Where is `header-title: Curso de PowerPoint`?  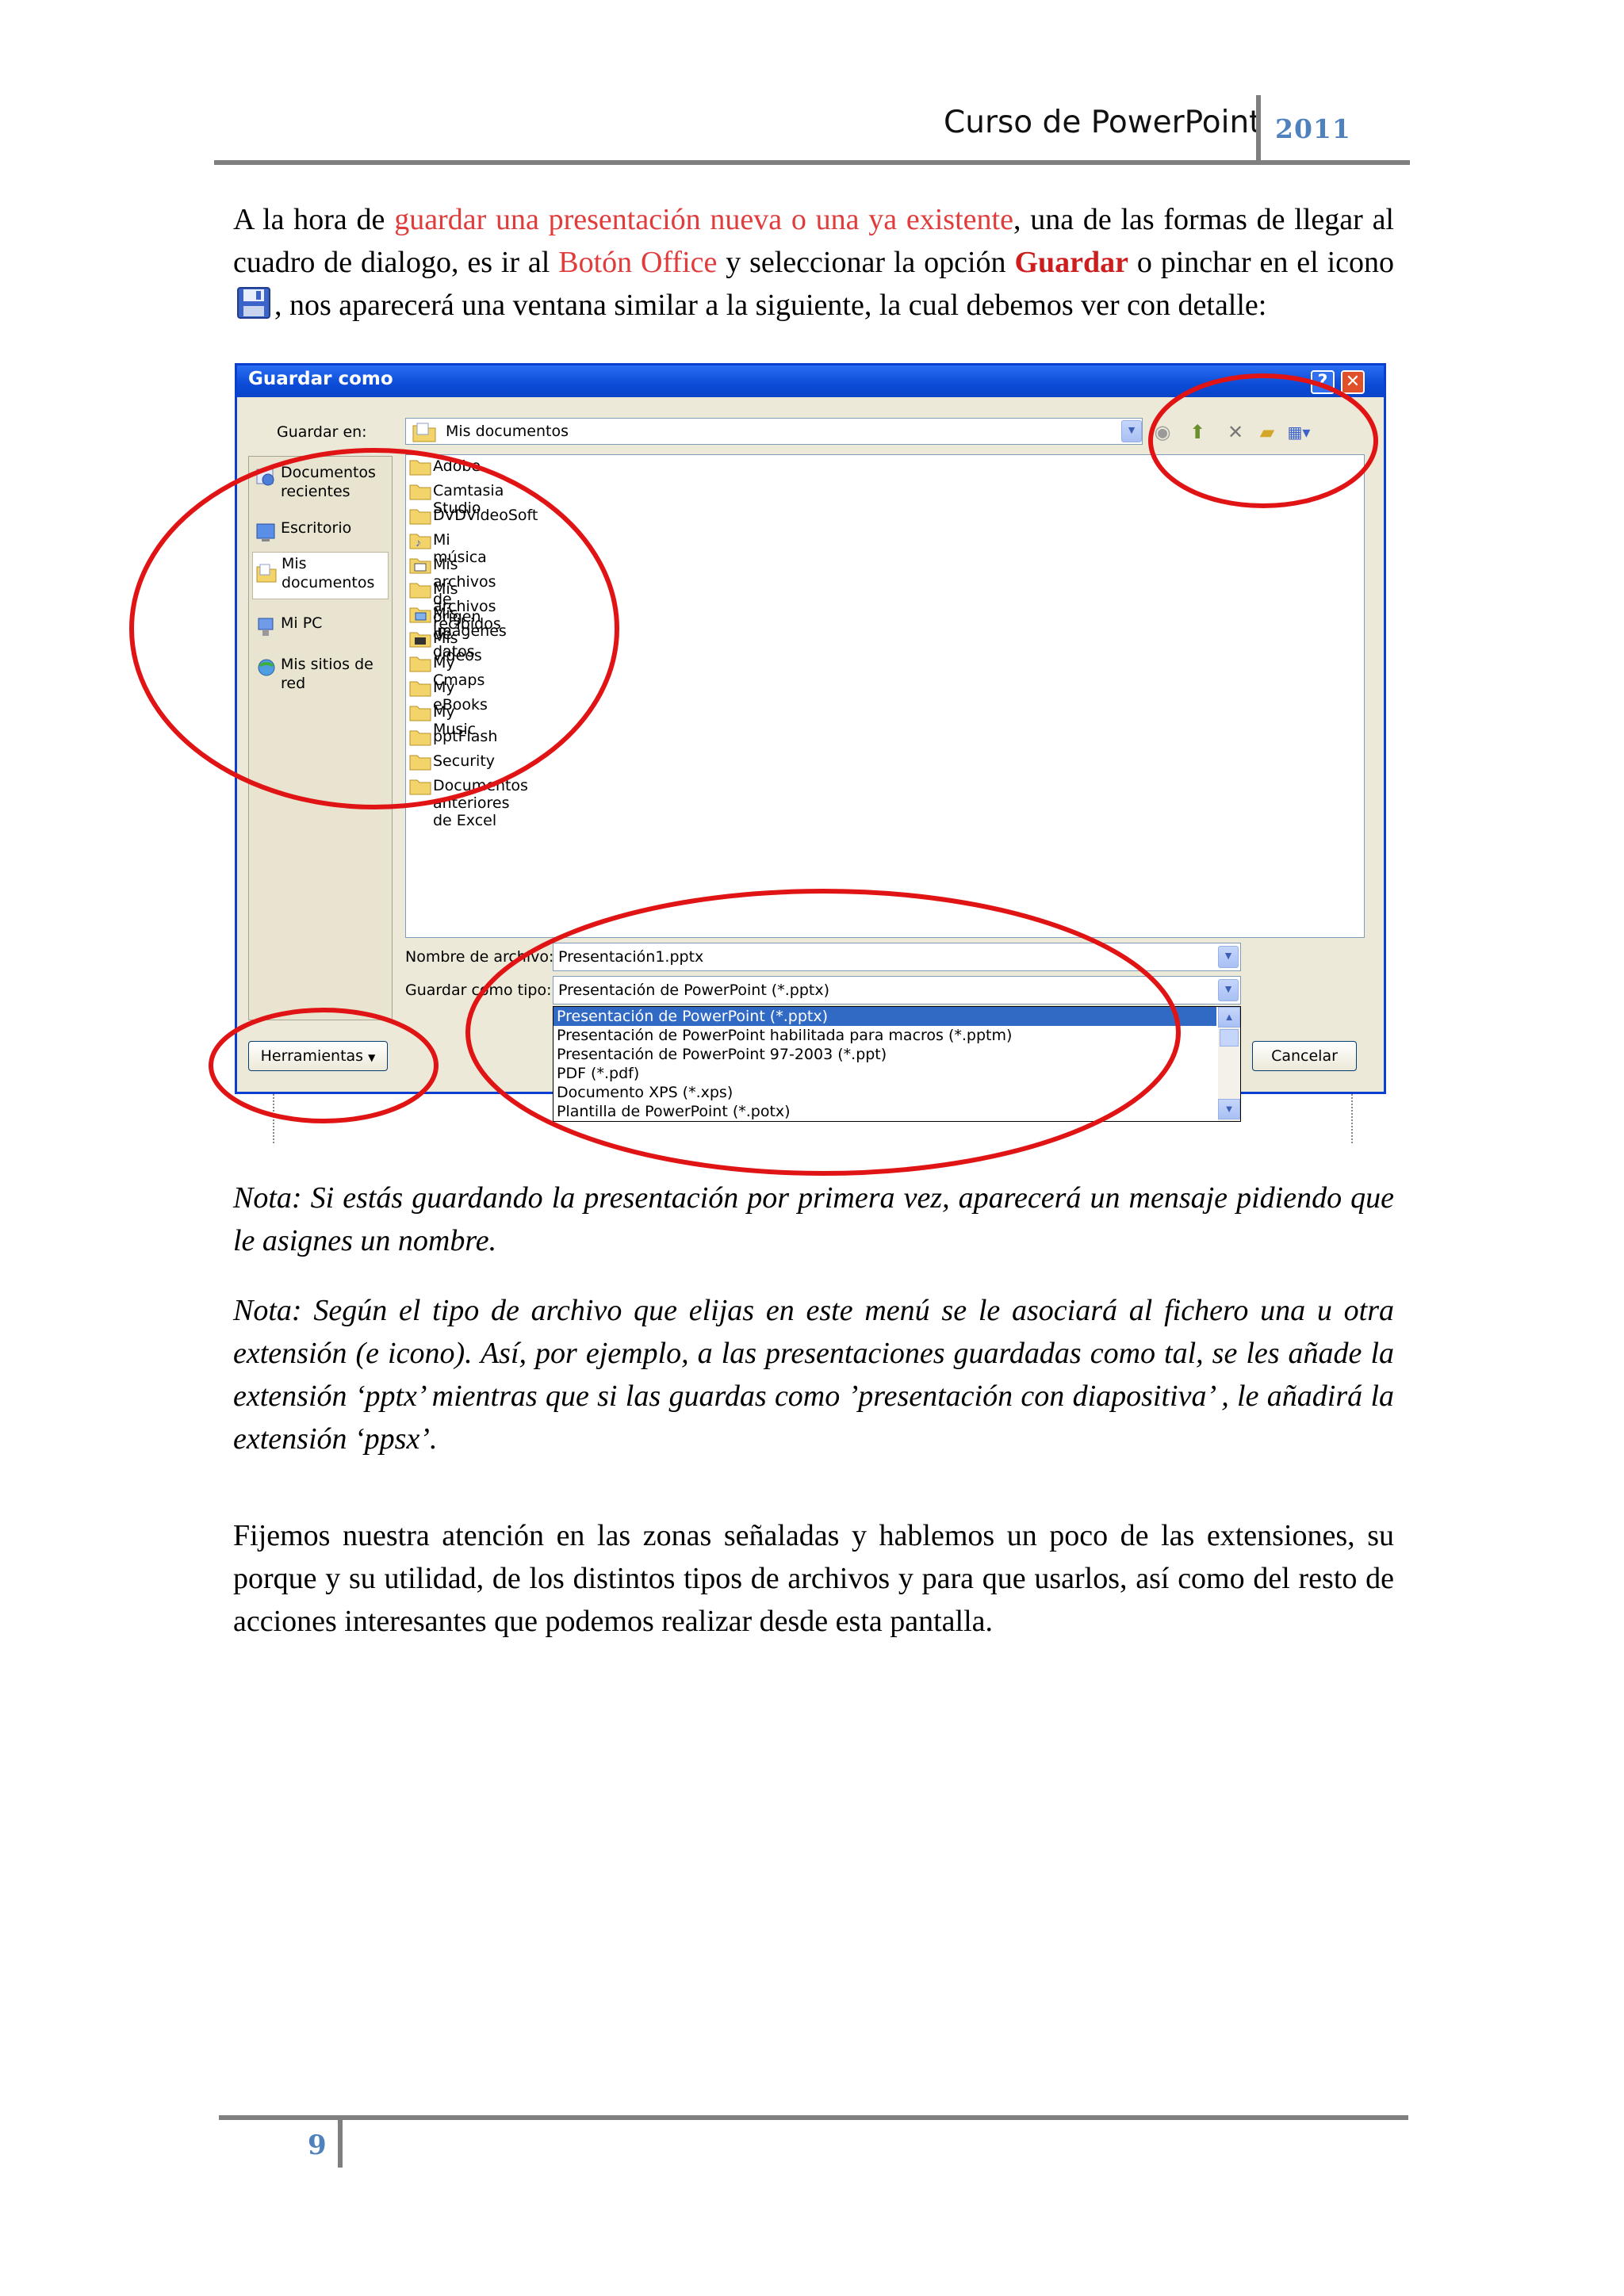 header-title: Curso de PowerPoint is located at coordinates (1103, 123).